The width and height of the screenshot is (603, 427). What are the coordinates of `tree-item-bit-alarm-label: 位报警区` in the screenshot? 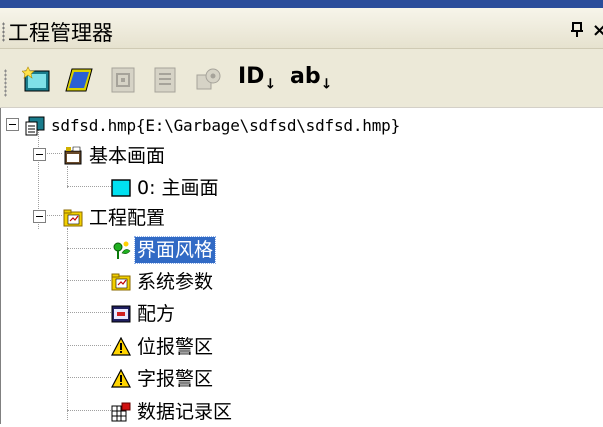 It's located at (175, 347).